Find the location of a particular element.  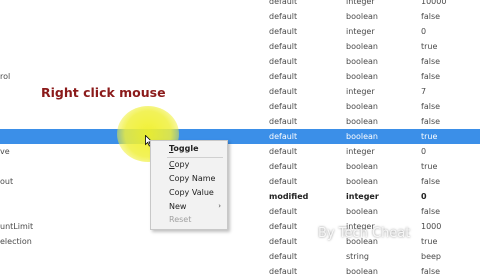

menu-item-copy: Copy is located at coordinates (179, 164).